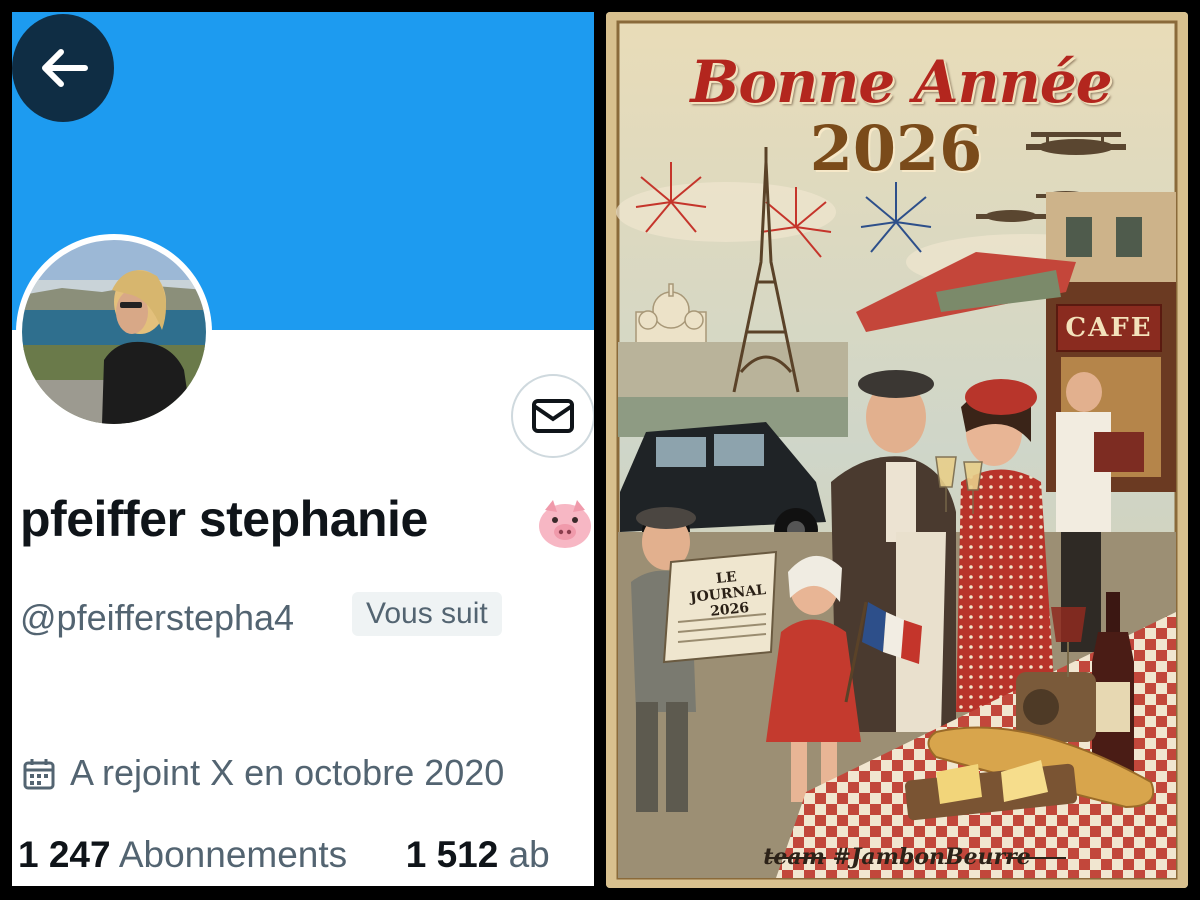 The height and width of the screenshot is (900, 1200). What do you see at coordinates (64, 854) in the screenshot?
I see `following-count: 1 247` at bounding box center [64, 854].